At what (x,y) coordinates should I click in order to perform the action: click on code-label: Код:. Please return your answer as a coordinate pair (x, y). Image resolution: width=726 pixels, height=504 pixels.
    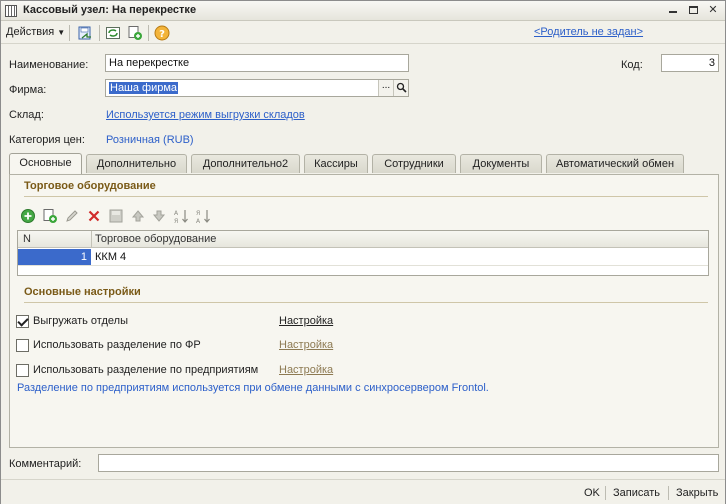
    Looking at the image, I should click on (632, 65).